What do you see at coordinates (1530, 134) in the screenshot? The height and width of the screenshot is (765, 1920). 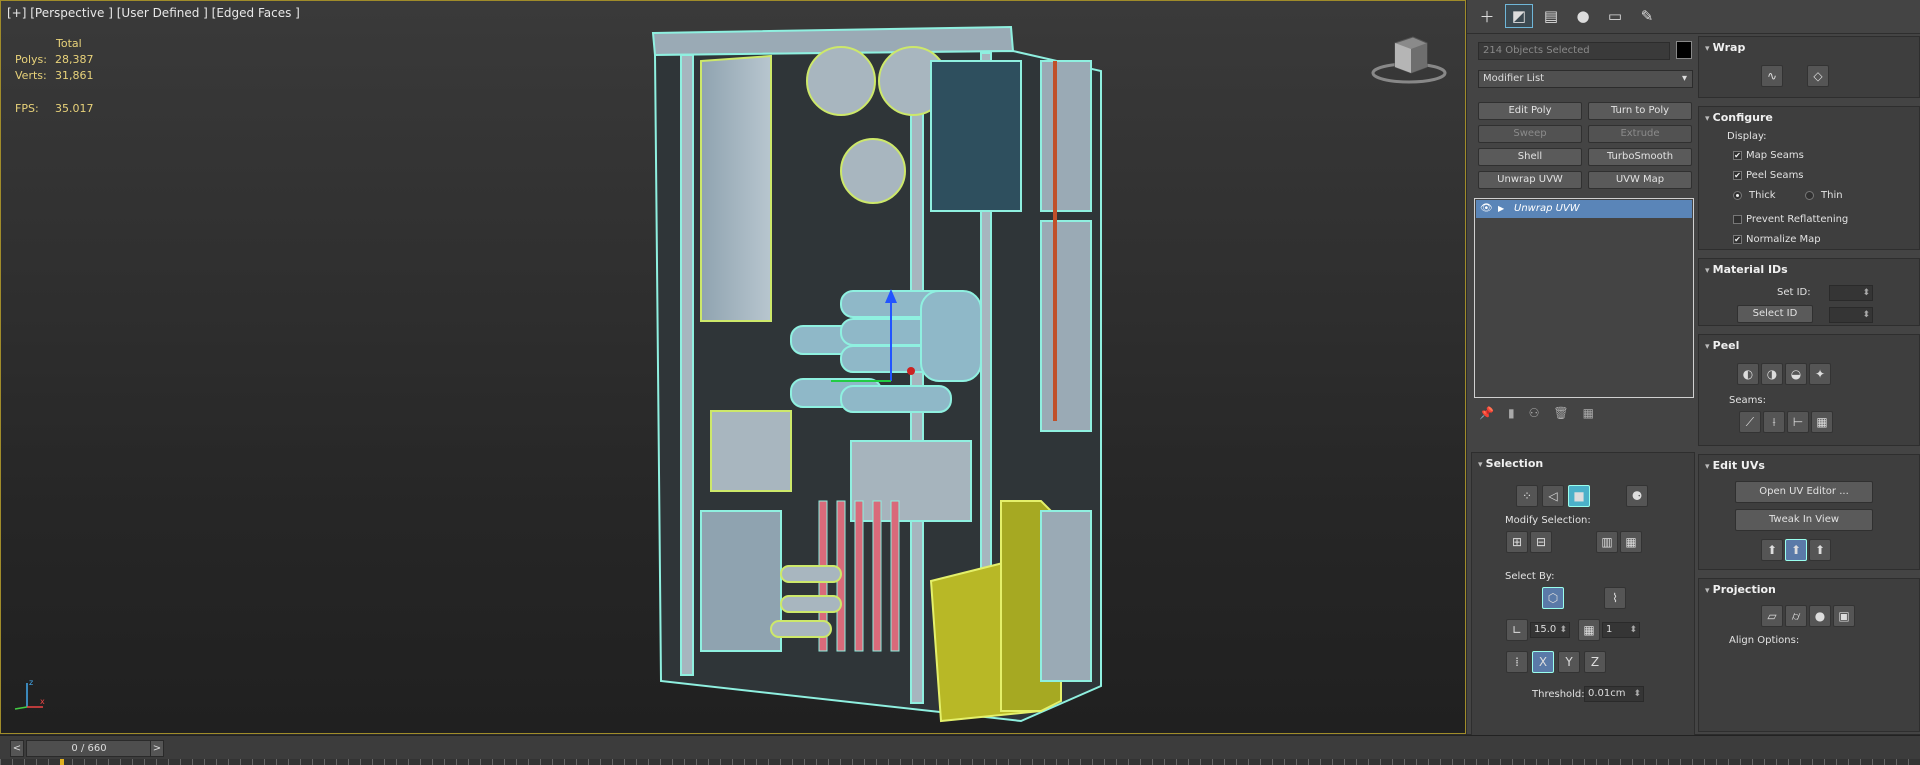 I see `sweep-button: Sweep` at bounding box center [1530, 134].